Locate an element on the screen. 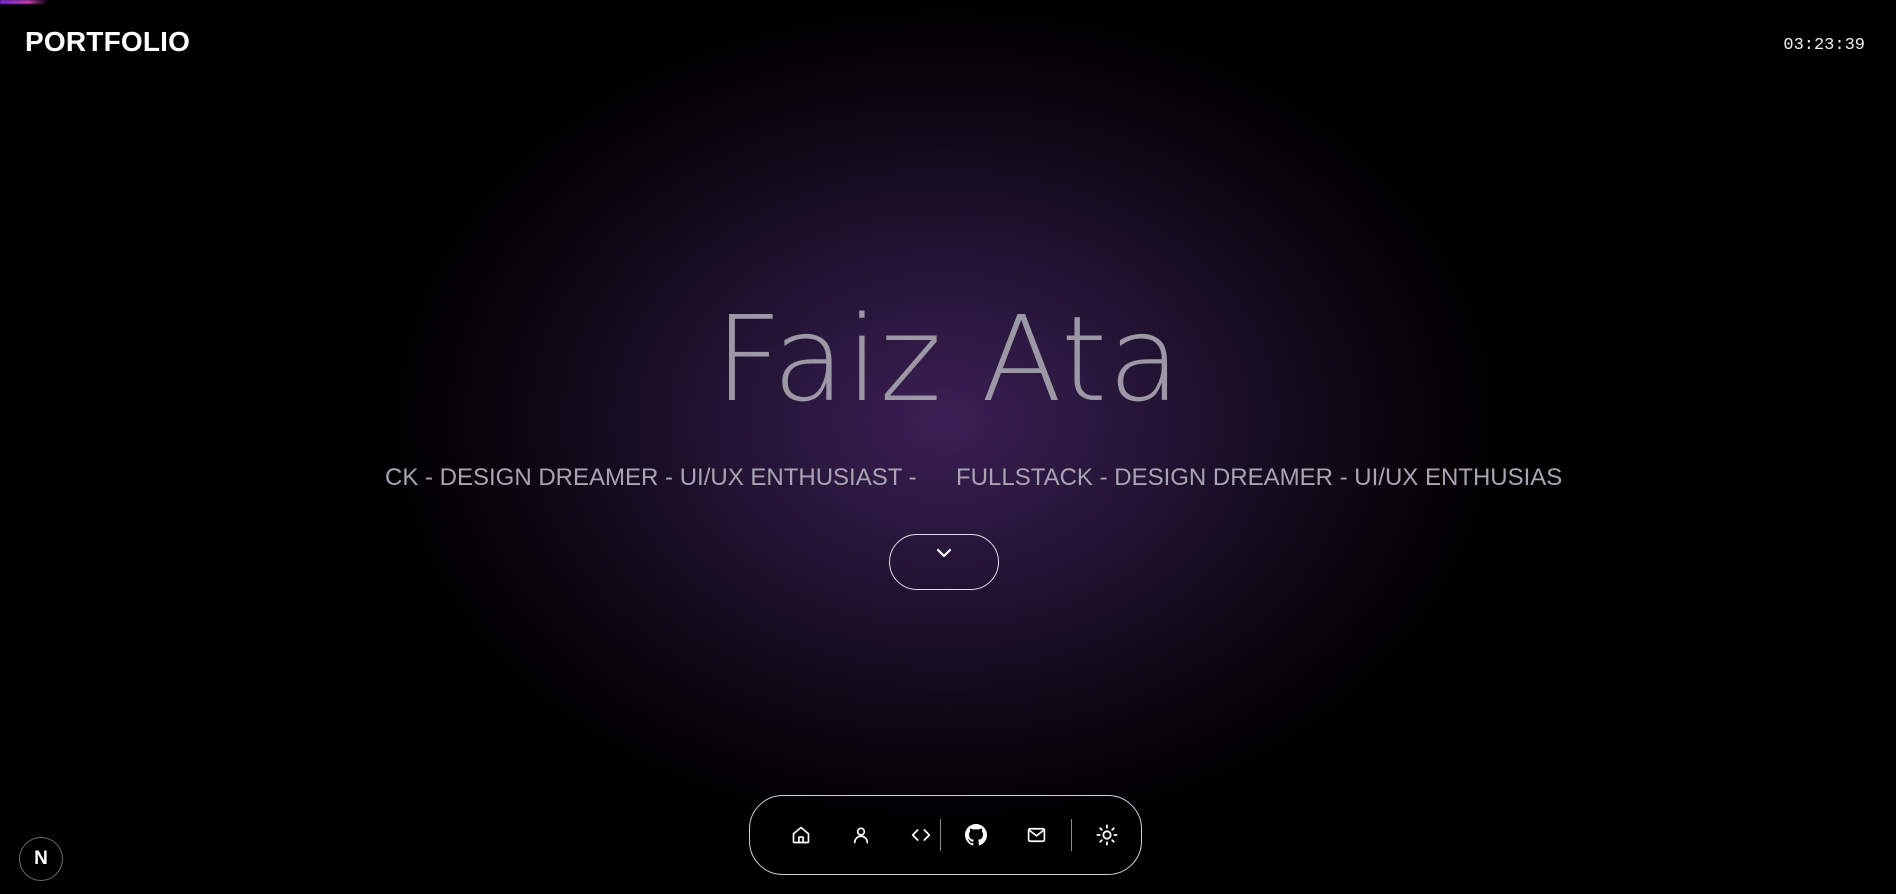  dock-nav is located at coordinates (945, 835).